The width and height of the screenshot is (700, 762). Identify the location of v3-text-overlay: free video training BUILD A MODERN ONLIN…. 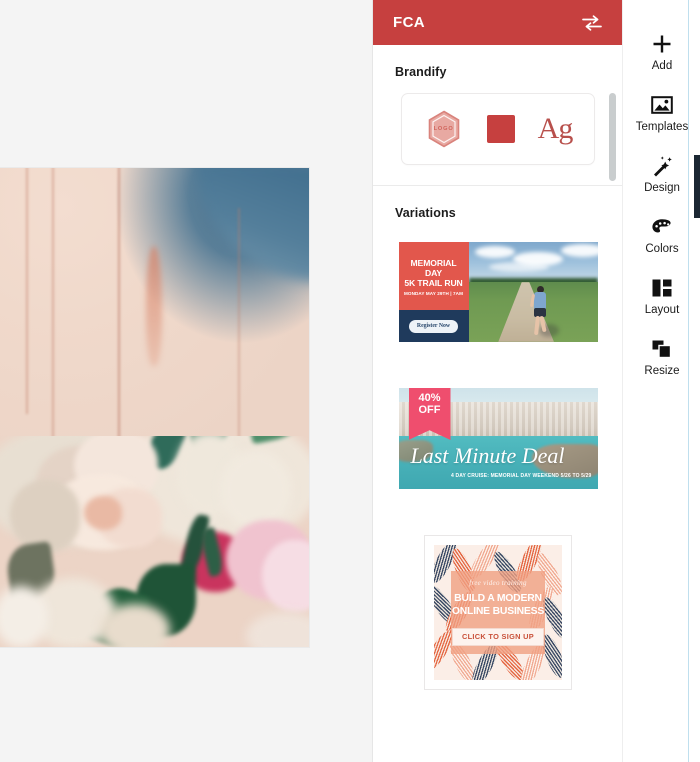
(498, 612).